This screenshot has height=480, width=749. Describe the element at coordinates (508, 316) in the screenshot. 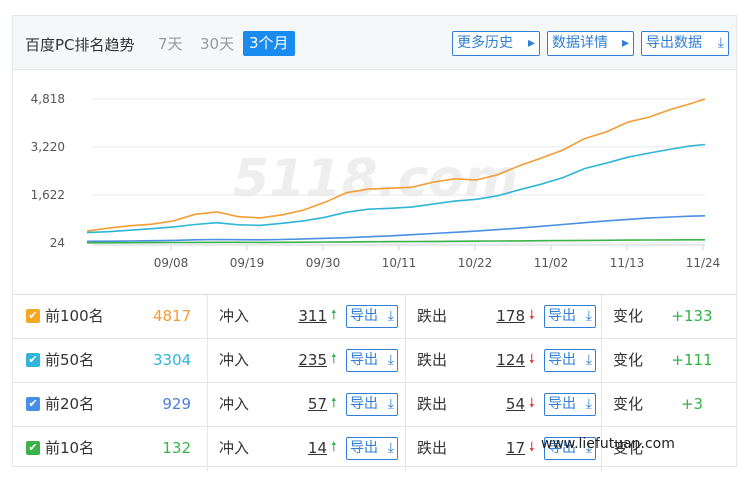

I see `out-value-link: 178` at that location.